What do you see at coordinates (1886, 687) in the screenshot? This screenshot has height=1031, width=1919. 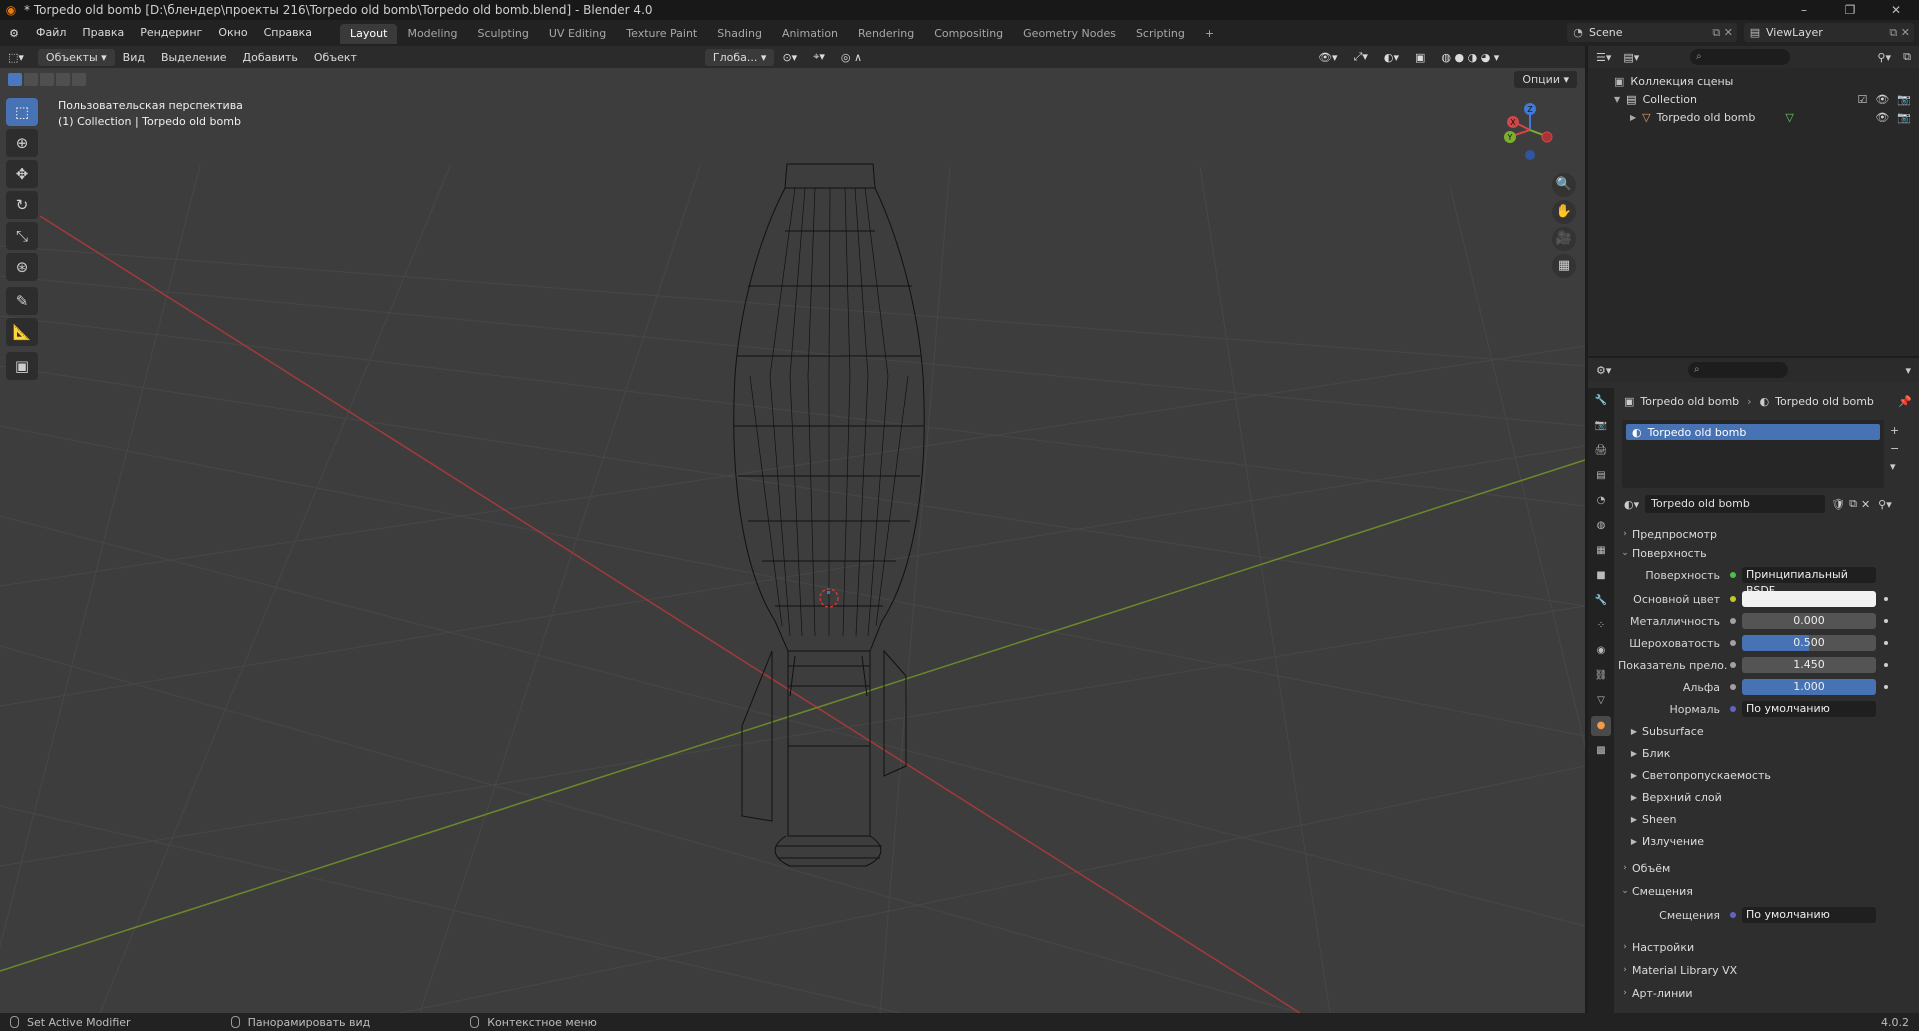 I see `alpha-keyframe-icon` at bounding box center [1886, 687].